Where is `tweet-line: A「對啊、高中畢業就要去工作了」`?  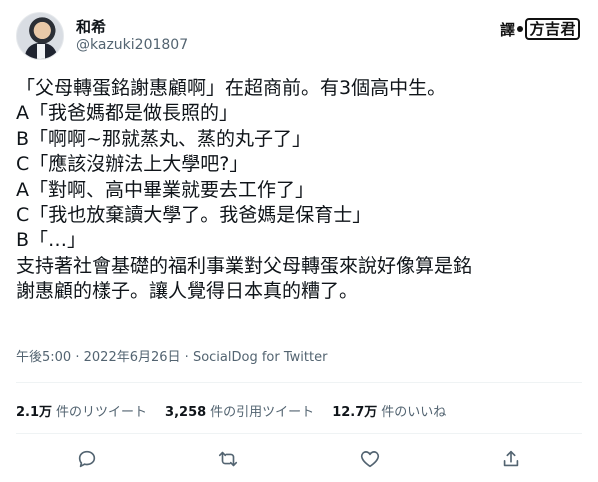 tweet-line: A「對啊、高中畢業就要去工作了」 is located at coordinates (165, 189).